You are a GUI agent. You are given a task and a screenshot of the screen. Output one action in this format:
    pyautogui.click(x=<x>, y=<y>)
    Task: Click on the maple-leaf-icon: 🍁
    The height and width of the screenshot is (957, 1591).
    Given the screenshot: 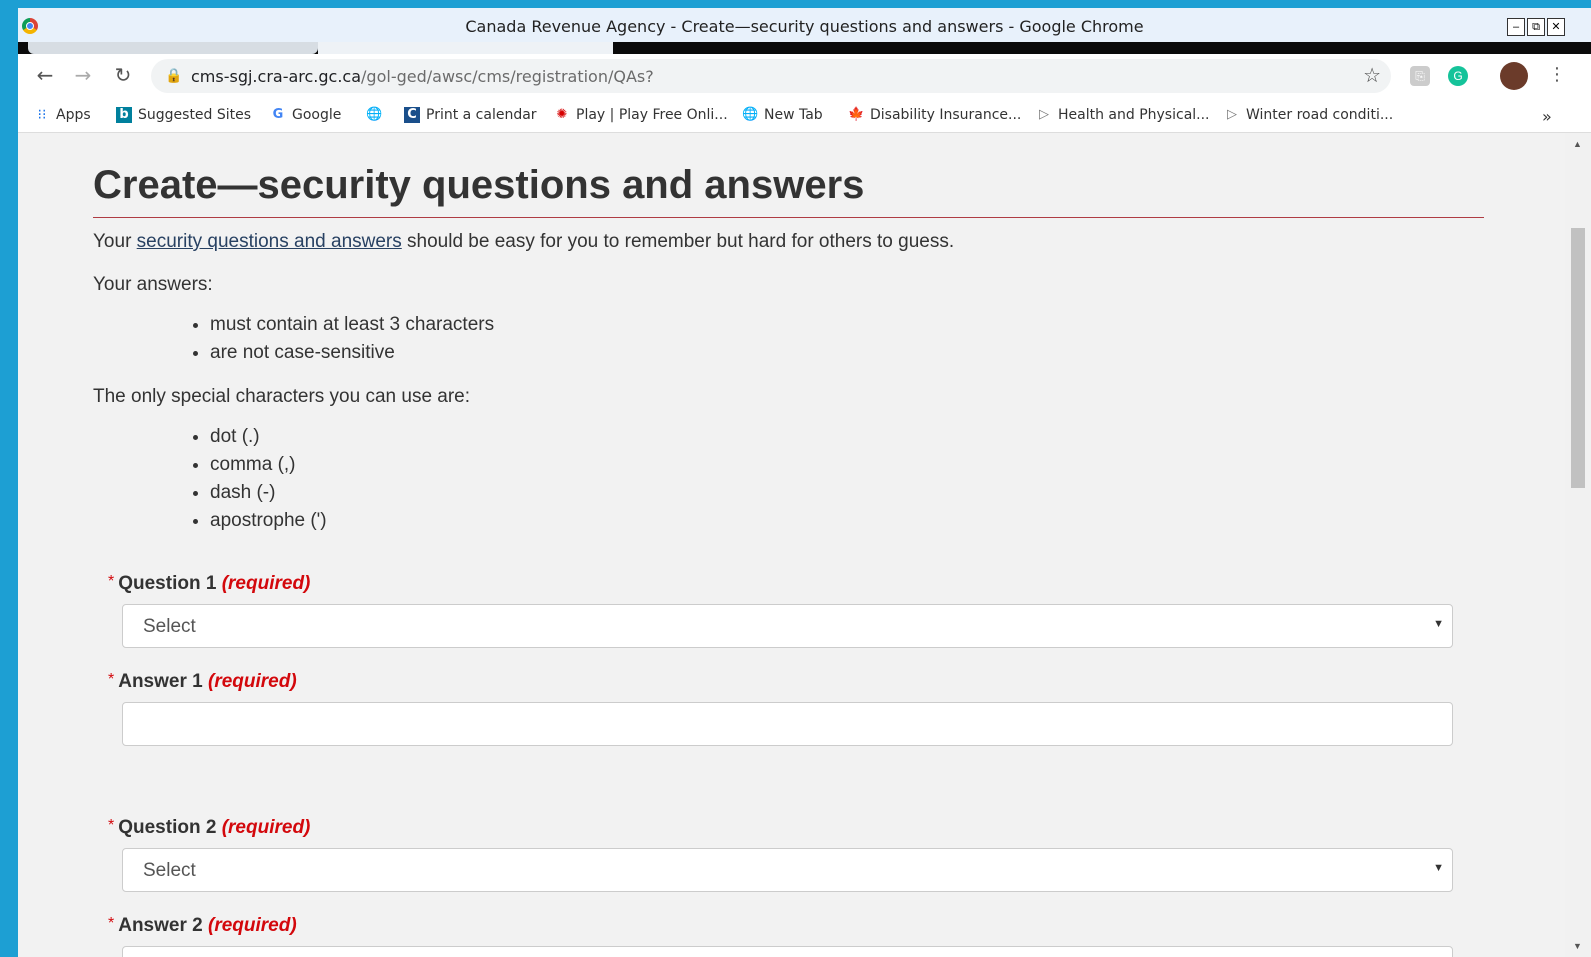 What is the action you would take?
    pyautogui.click(x=856, y=114)
    